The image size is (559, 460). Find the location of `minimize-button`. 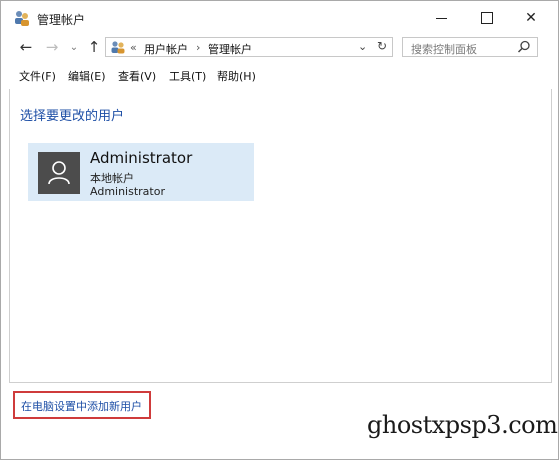

minimize-button is located at coordinates (441, 18).